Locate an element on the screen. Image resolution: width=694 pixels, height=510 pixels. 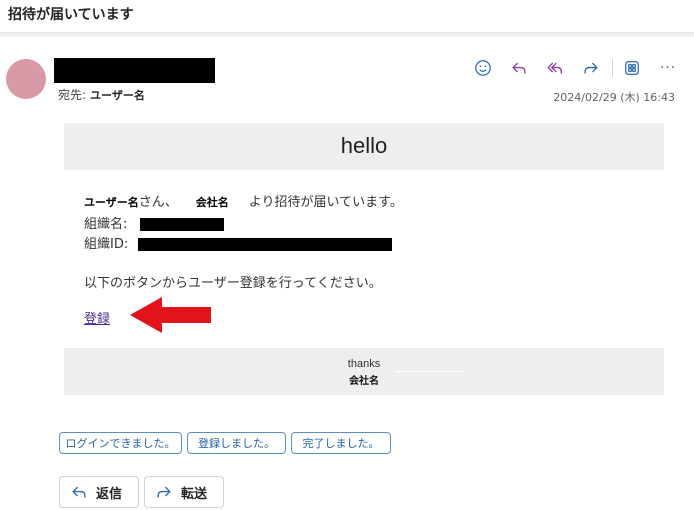
instruction-text: 以下のボタンからユーザー登録を行ってください。 is located at coordinates (233, 283).